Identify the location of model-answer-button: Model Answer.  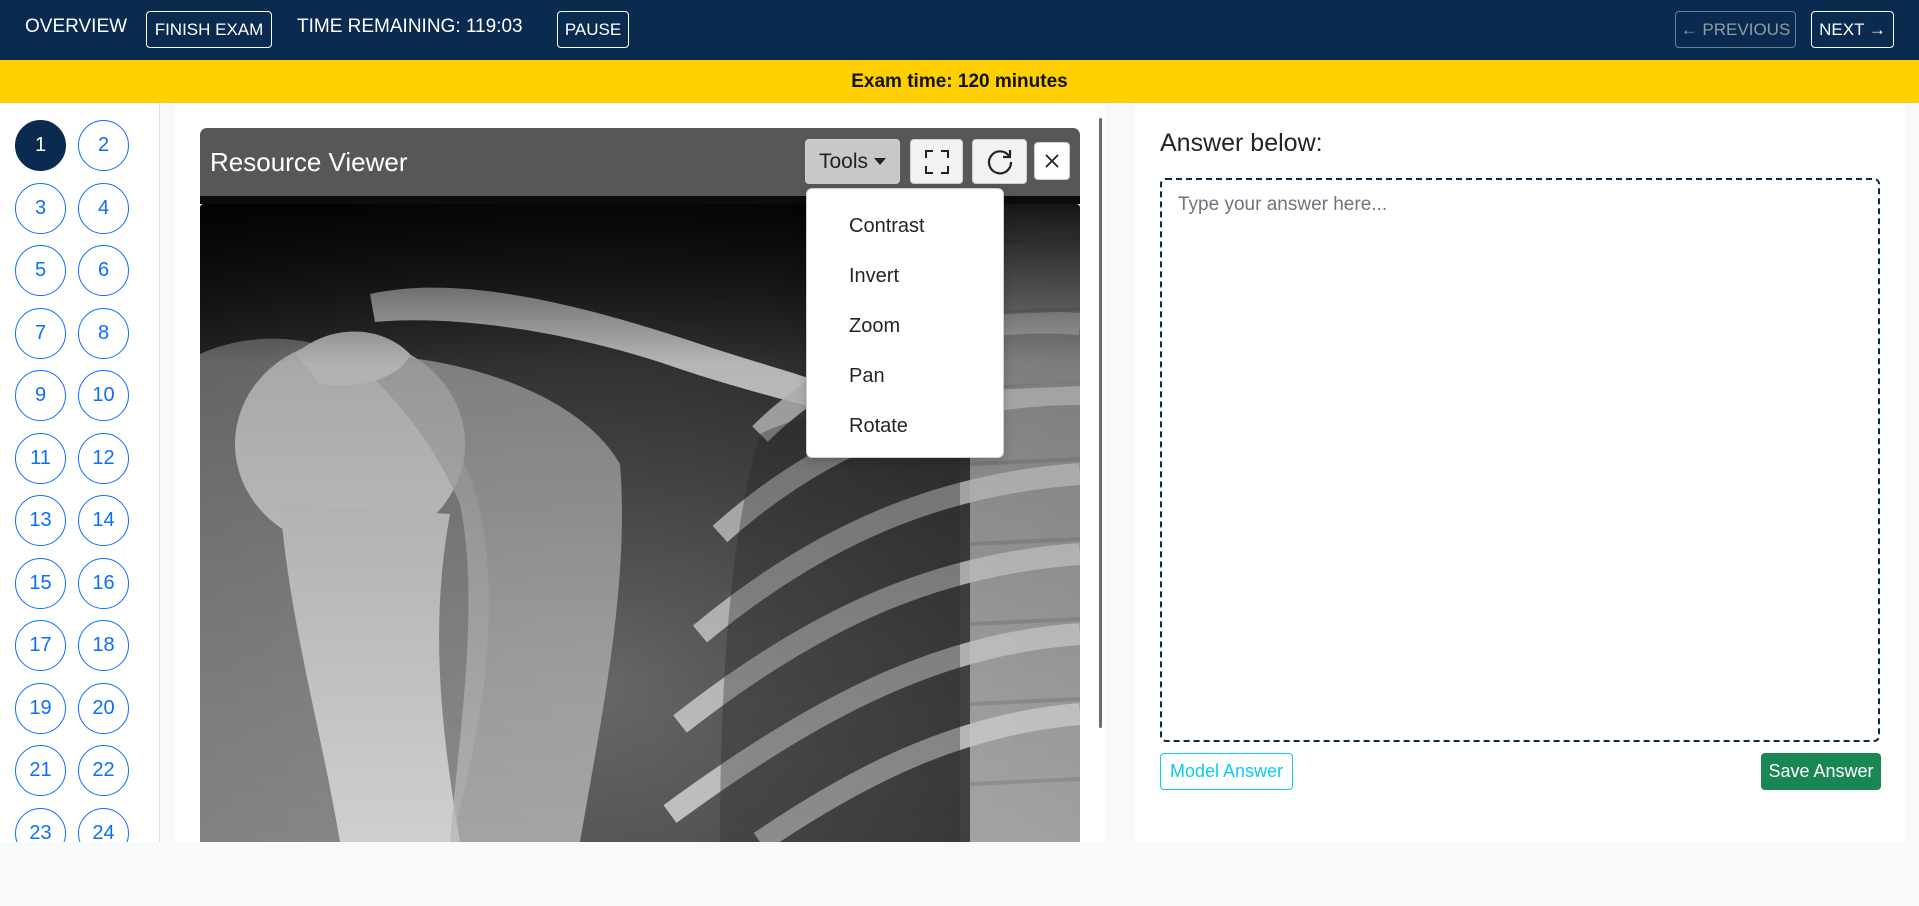
(1226, 771).